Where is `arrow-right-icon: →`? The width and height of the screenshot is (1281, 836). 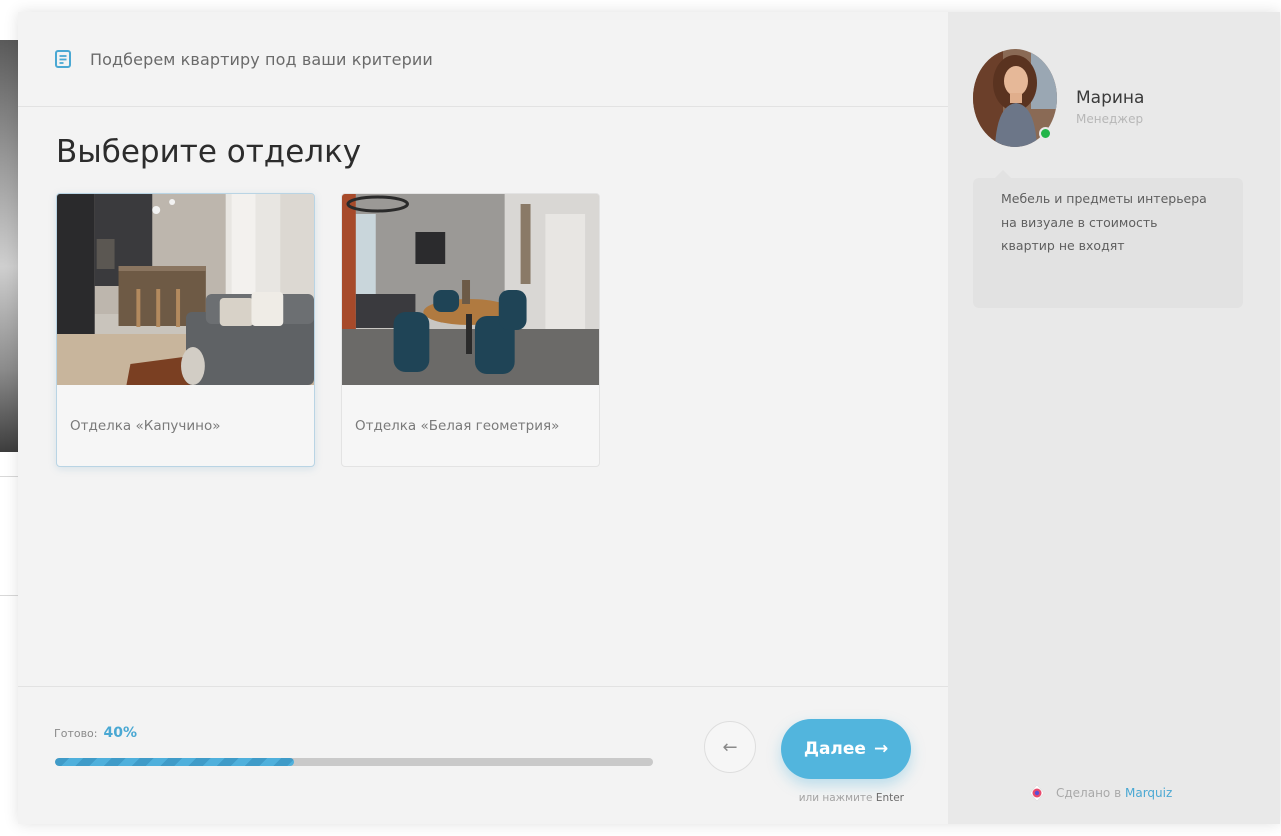
arrow-right-icon: → is located at coordinates (881, 749).